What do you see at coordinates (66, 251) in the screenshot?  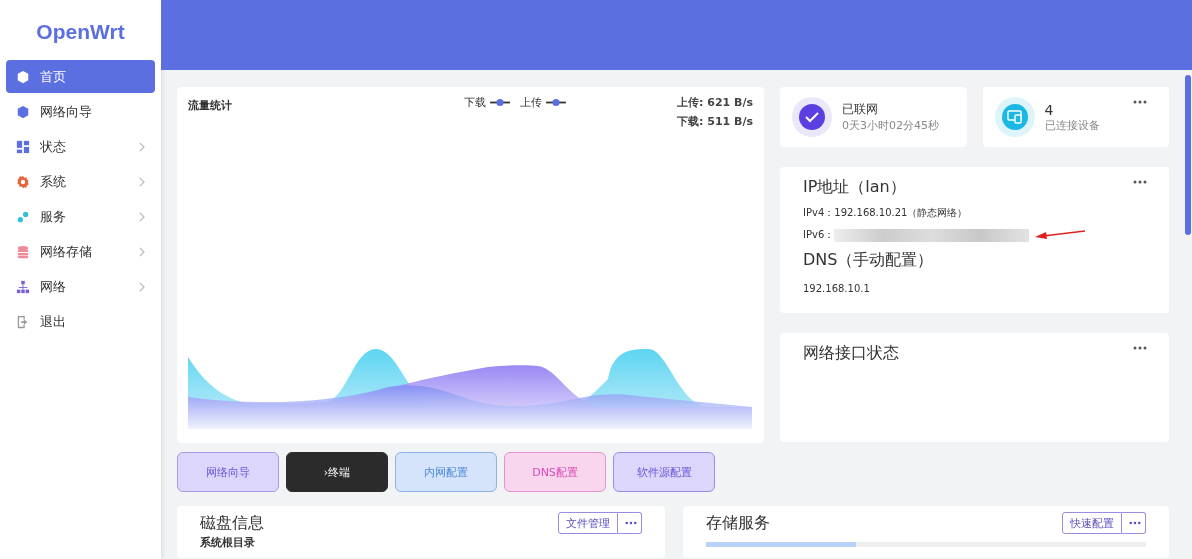 I see `menu-item-label: 网络存储` at bounding box center [66, 251].